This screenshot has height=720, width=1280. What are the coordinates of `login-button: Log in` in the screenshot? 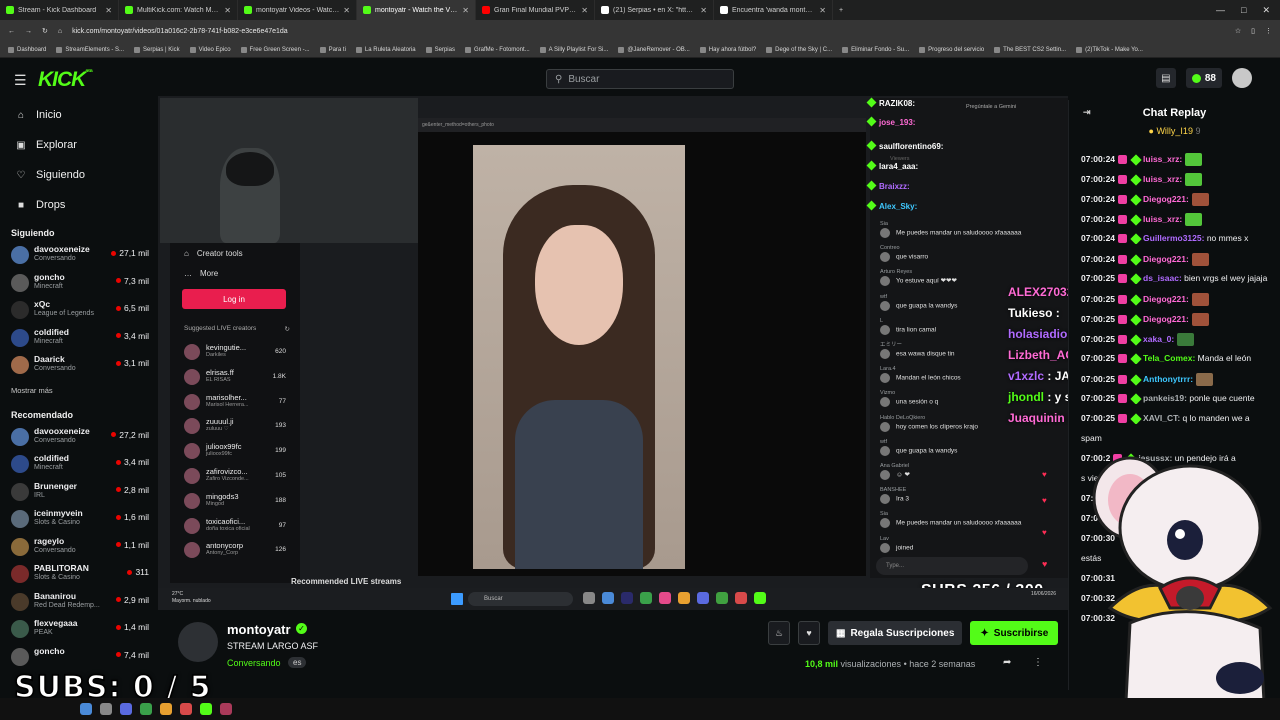 It's located at (234, 299).